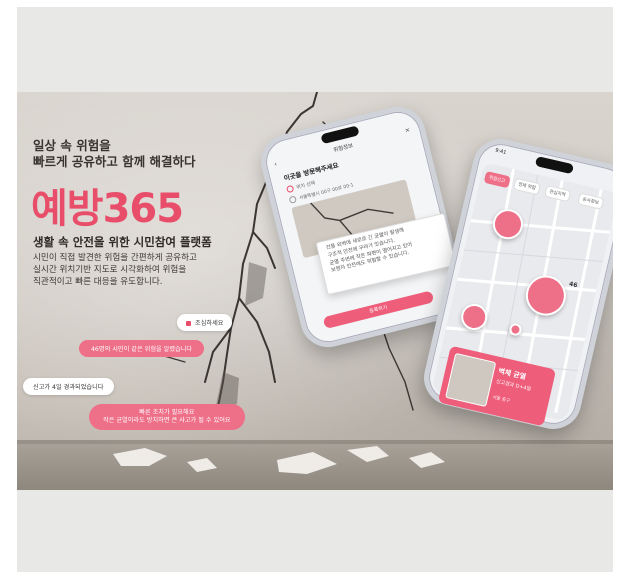 The height and width of the screenshot is (579, 630). I want to click on report-photo, so click(471, 380).